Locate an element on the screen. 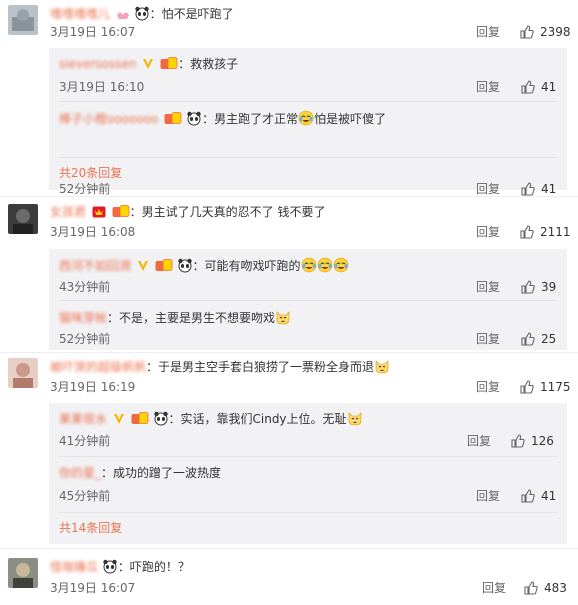 The height and width of the screenshot is (605, 578). username-link: 西河不如回溯 is located at coordinates (95, 266).